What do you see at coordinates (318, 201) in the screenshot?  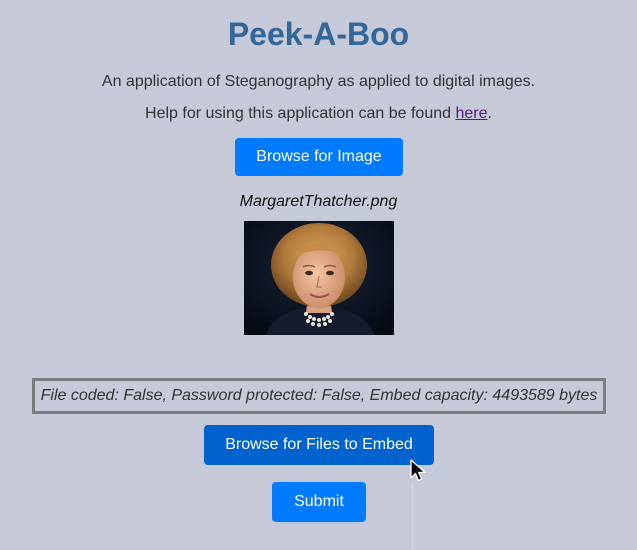 I see `image-filename: MargaretThatcher.png` at bounding box center [318, 201].